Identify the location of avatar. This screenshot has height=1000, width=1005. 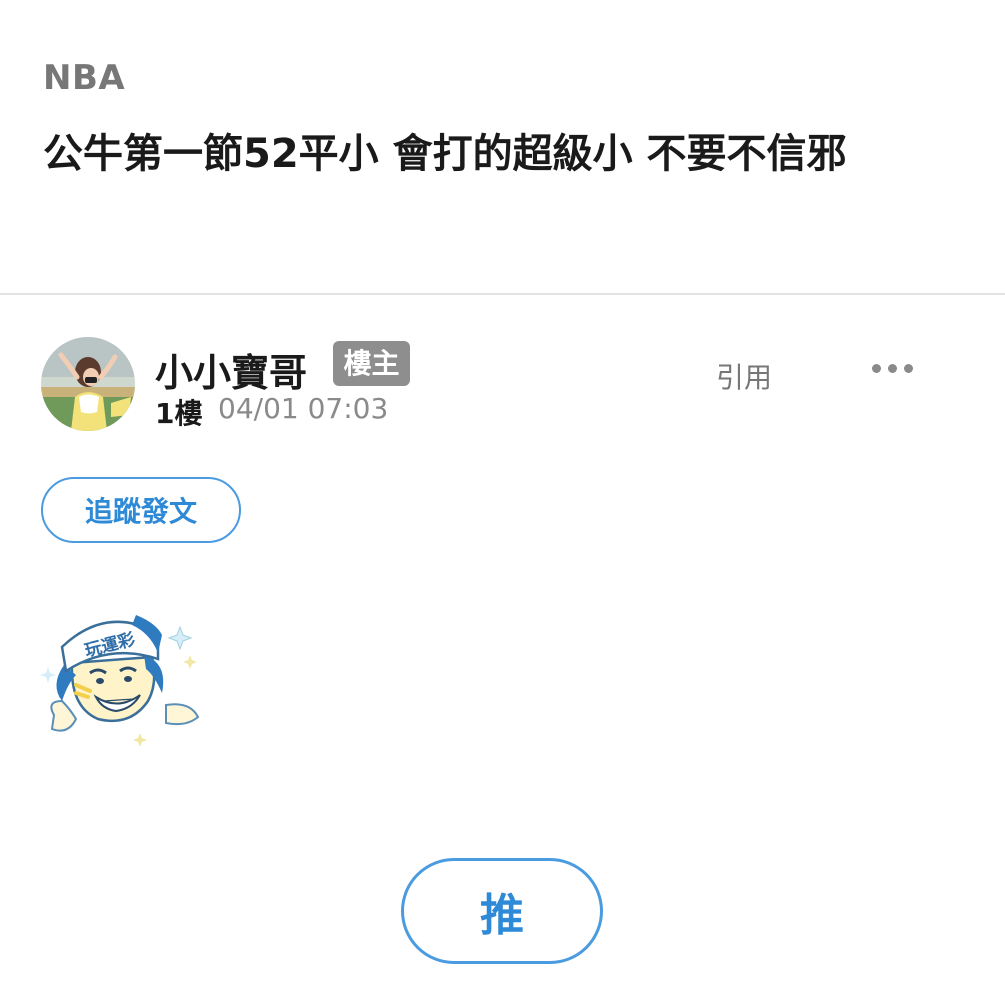
(88, 384).